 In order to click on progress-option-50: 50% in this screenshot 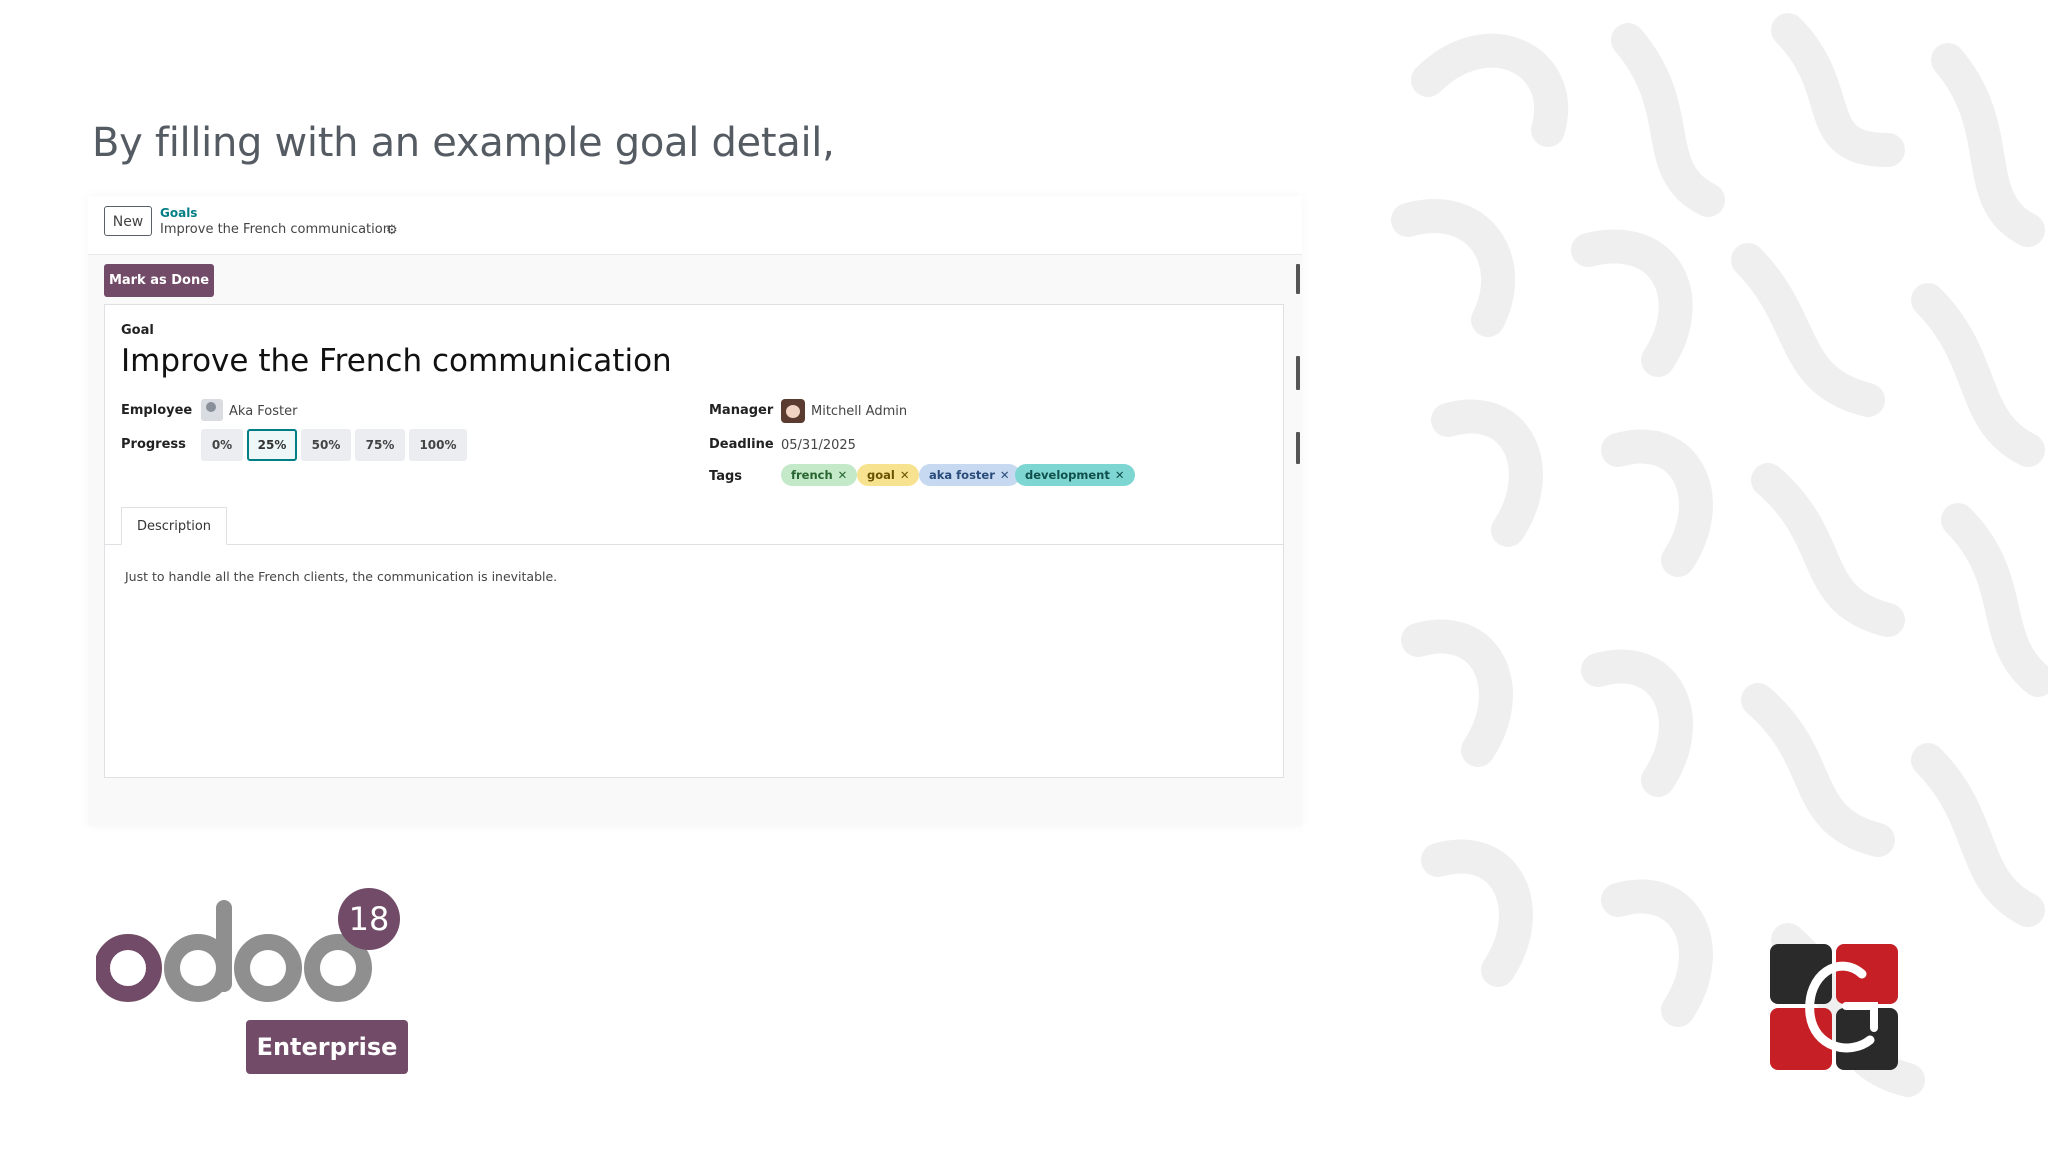, I will do `click(326, 445)`.